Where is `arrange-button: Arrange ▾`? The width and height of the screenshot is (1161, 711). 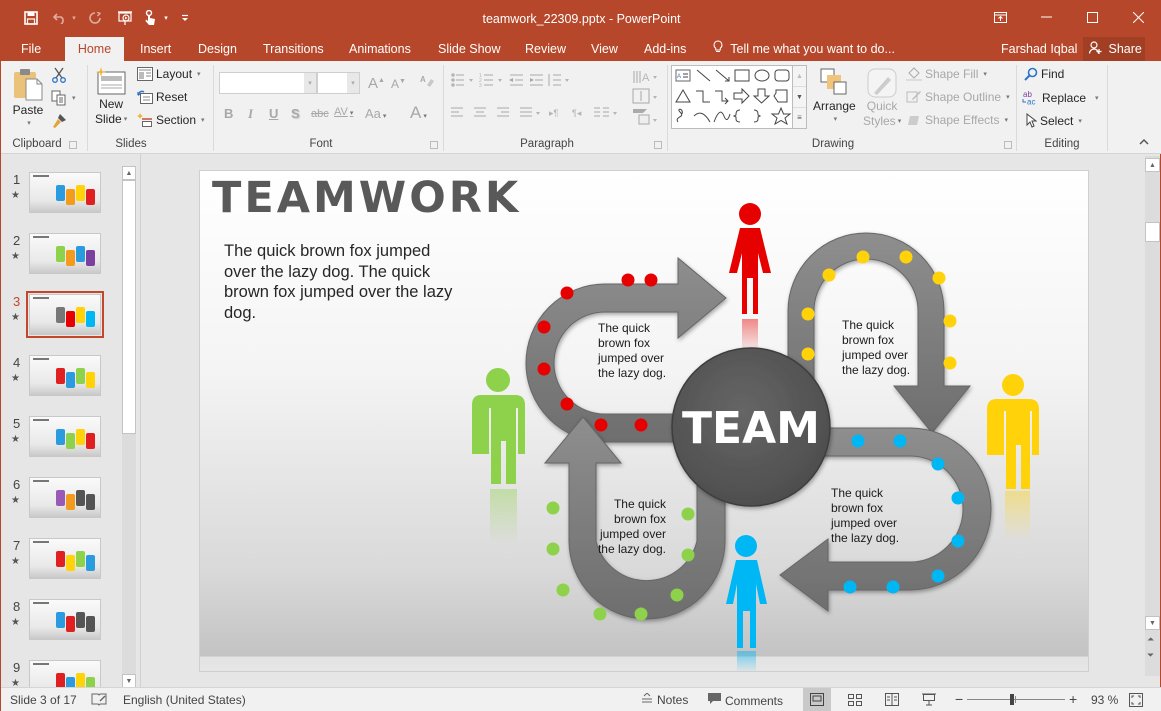
arrange-button: Arrange ▾ is located at coordinates (834, 95).